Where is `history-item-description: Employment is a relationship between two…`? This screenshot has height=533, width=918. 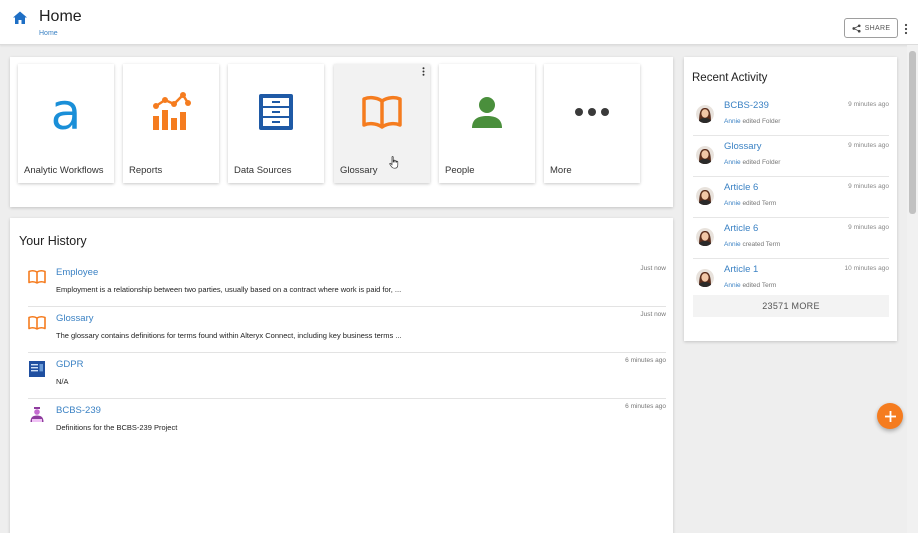
history-item-description: Employment is a relationship between two… is located at coordinates (229, 289).